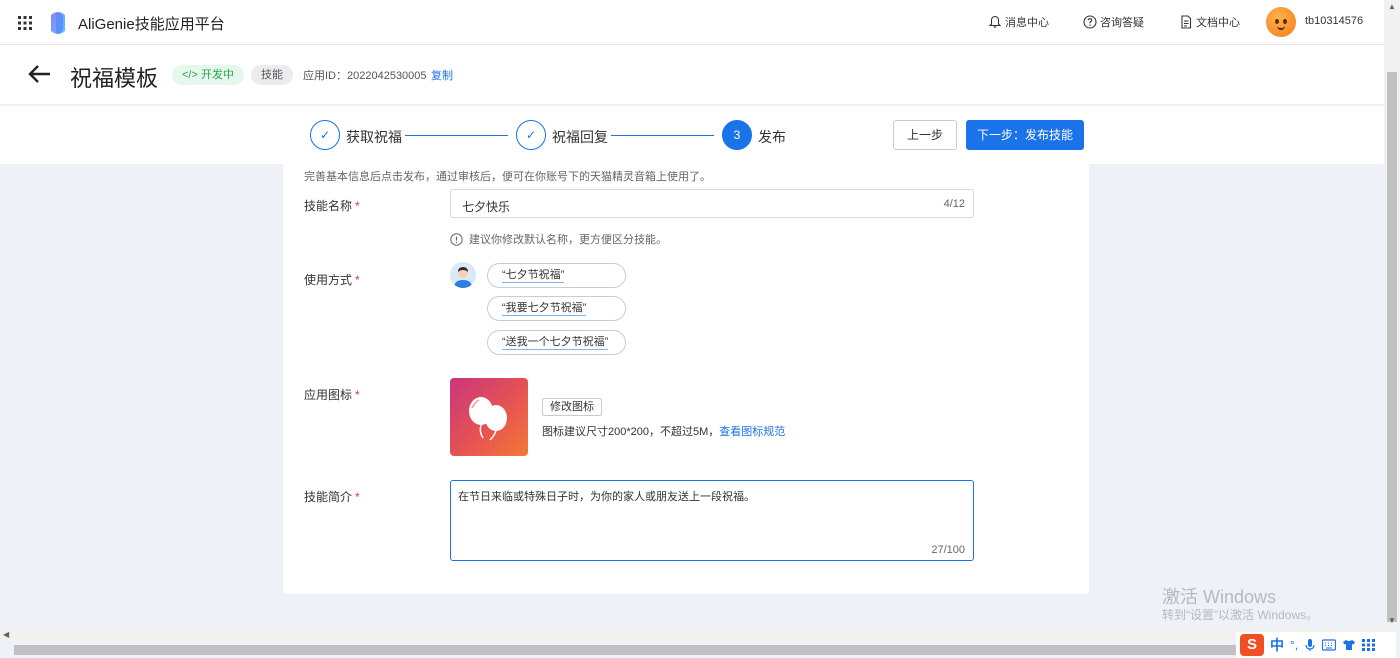 The width and height of the screenshot is (1400, 658). What do you see at coordinates (442, 75) in the screenshot?
I see `copy-link: 复制` at bounding box center [442, 75].